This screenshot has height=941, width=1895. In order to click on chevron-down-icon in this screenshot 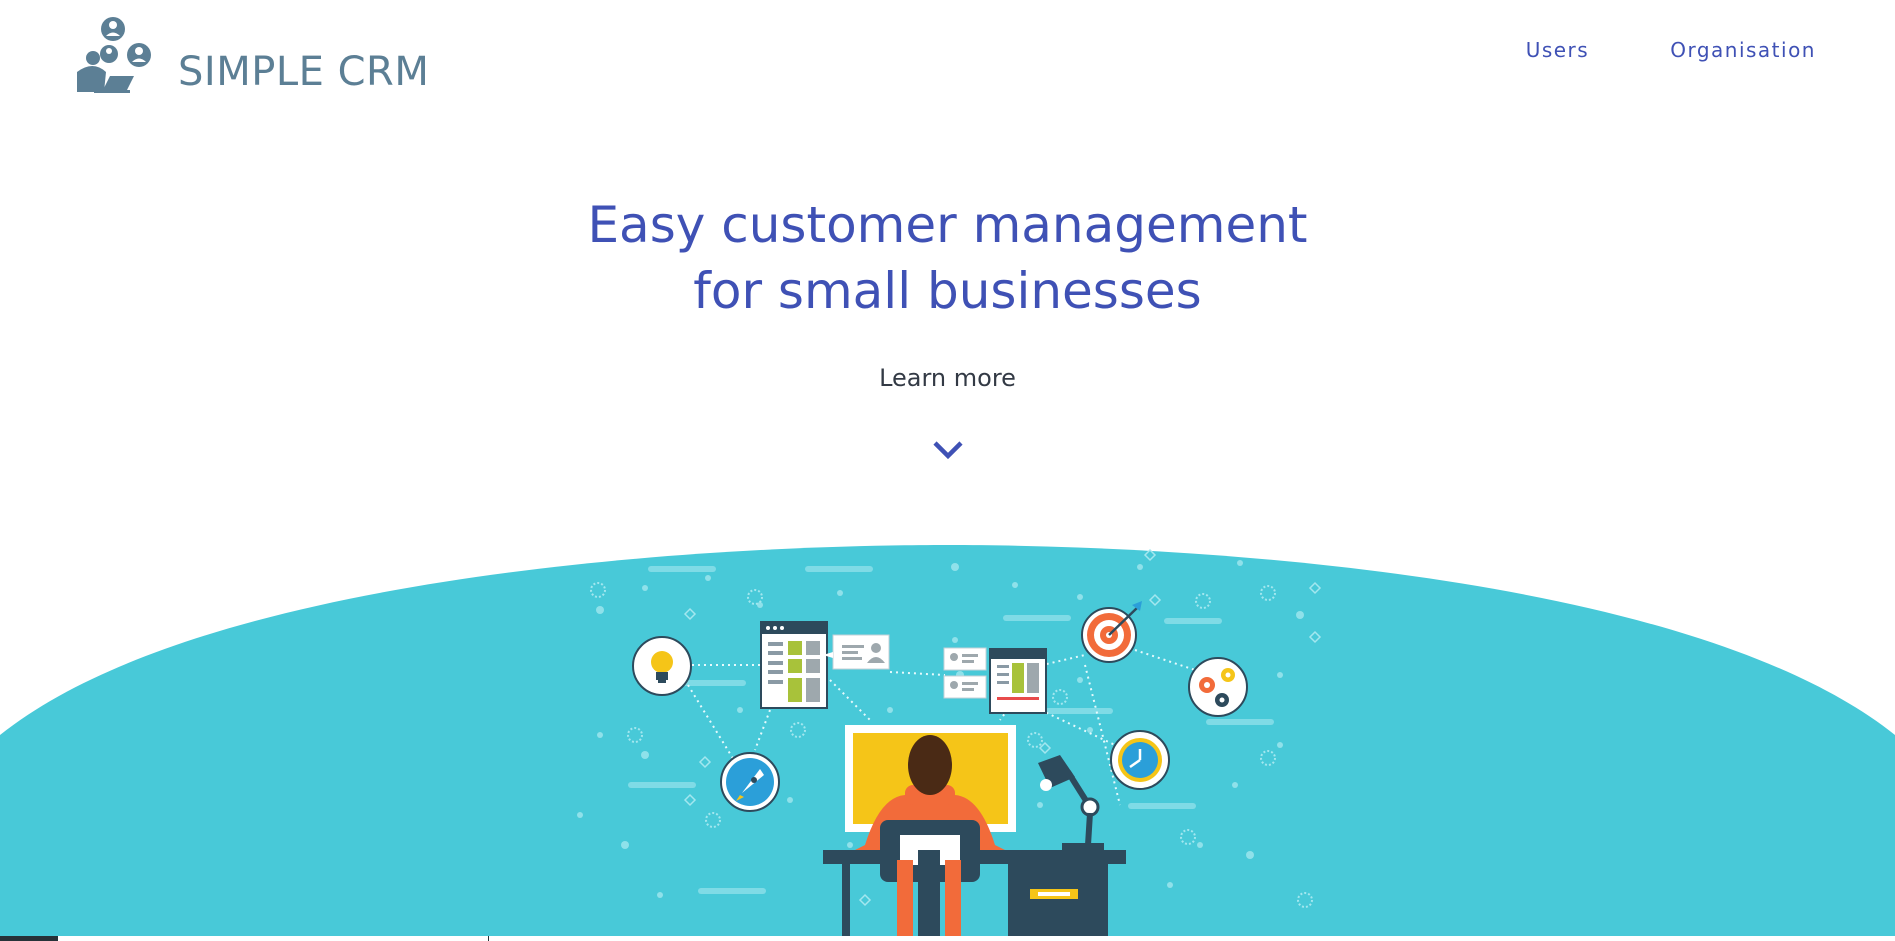, I will do `click(948, 450)`.